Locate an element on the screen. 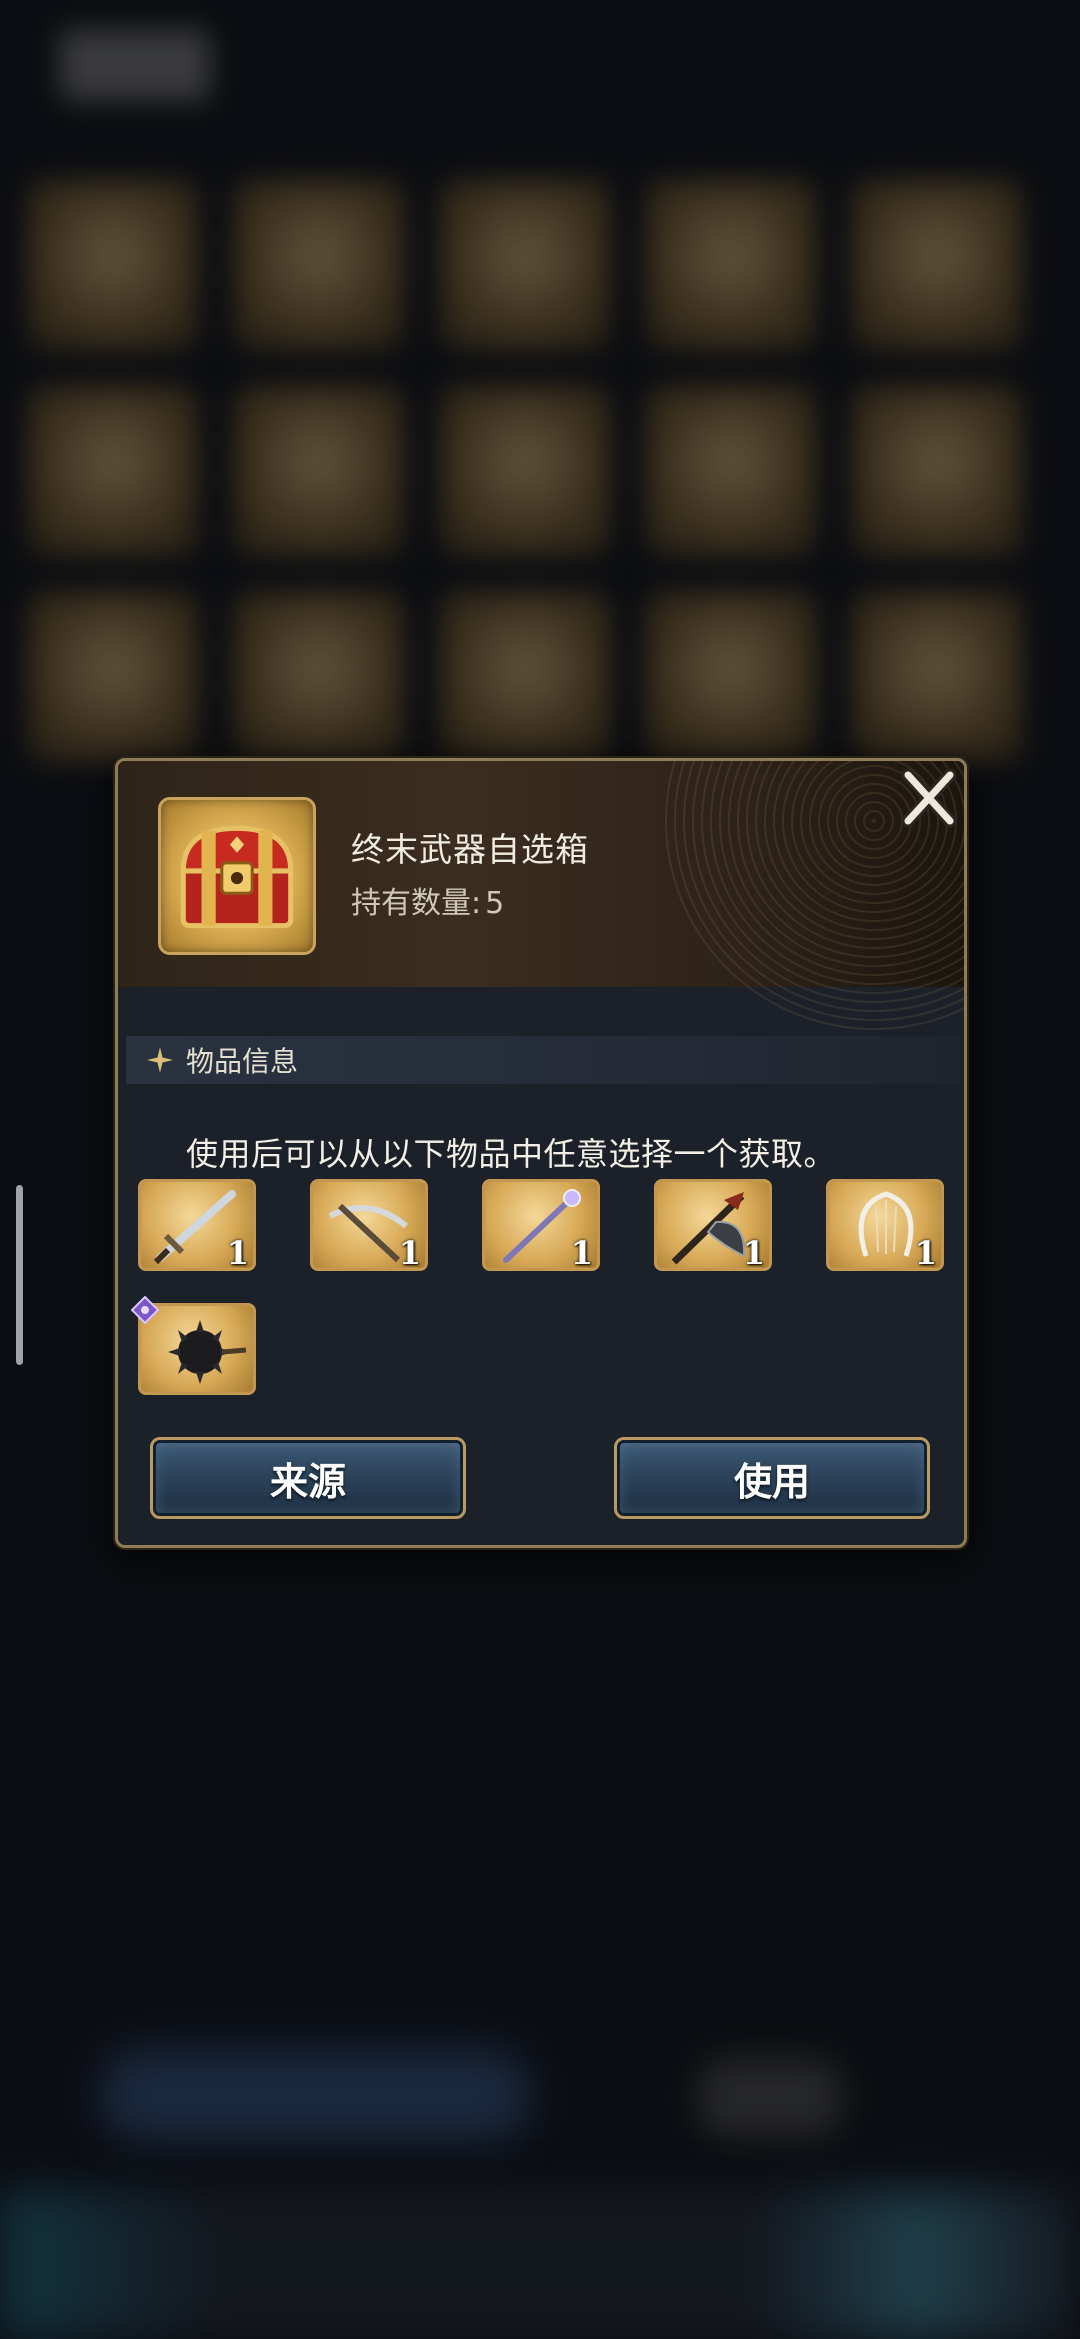  close-button is located at coordinates (929, 798).